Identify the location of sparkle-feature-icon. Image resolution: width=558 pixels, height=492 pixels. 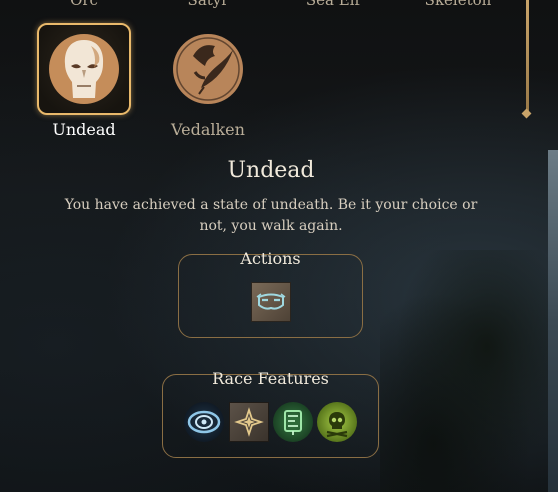
(249, 422).